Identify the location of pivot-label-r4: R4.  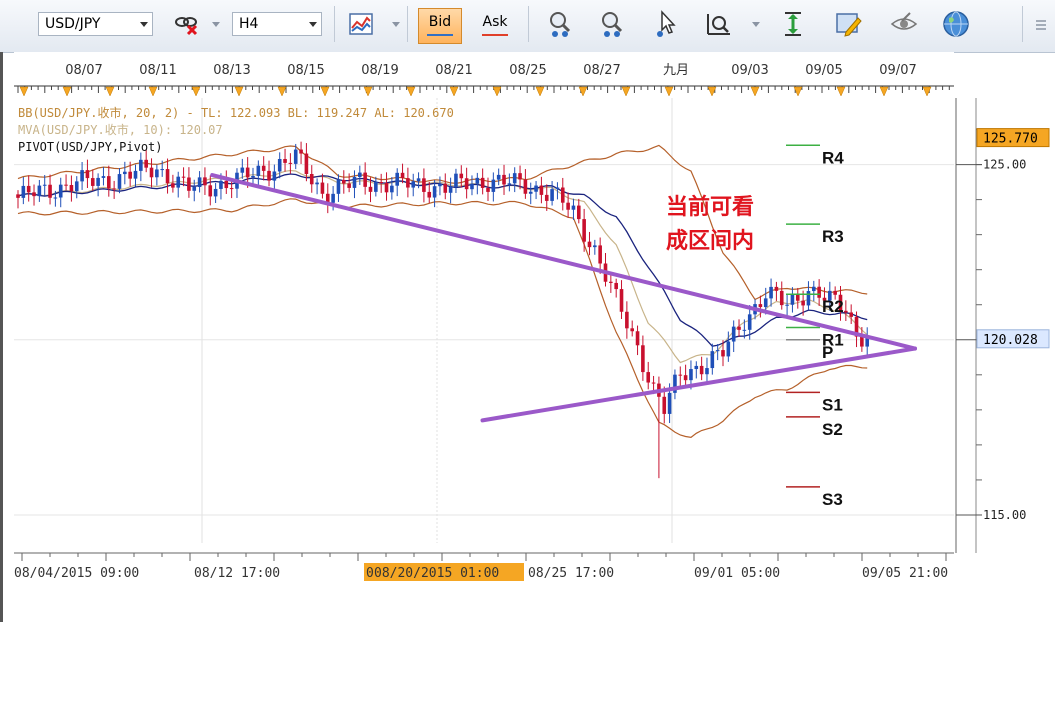
(833, 157).